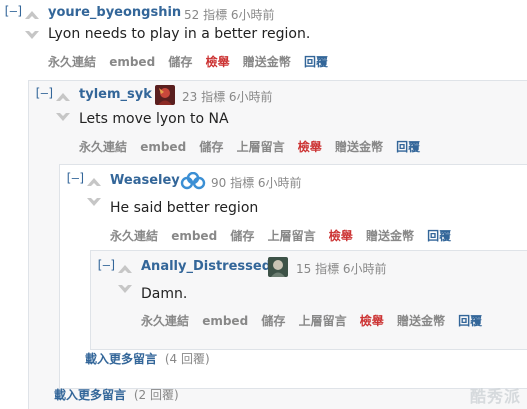  Describe the element at coordinates (154, 119) in the screenshot. I see `comment-body: Lets move lyon to NA` at that location.